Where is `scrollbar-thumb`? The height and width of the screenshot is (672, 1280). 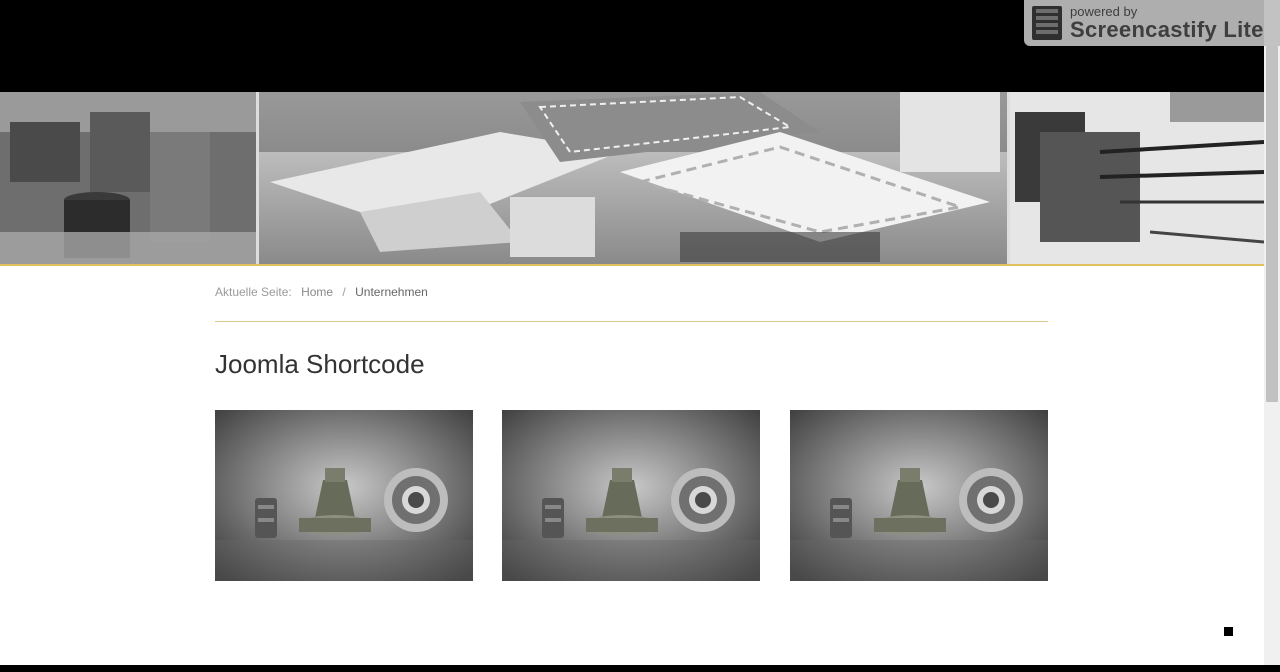 scrollbar-thumb is located at coordinates (1272, 224).